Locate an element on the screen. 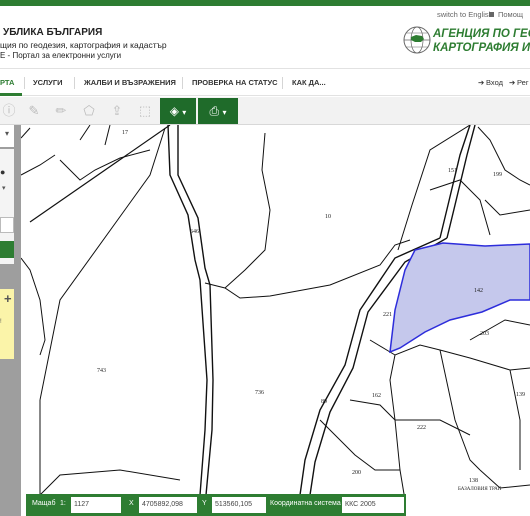 Image resolution: width=530 pixels, height=516 pixels. layers-button: ◈ ▾ is located at coordinates (178, 111).